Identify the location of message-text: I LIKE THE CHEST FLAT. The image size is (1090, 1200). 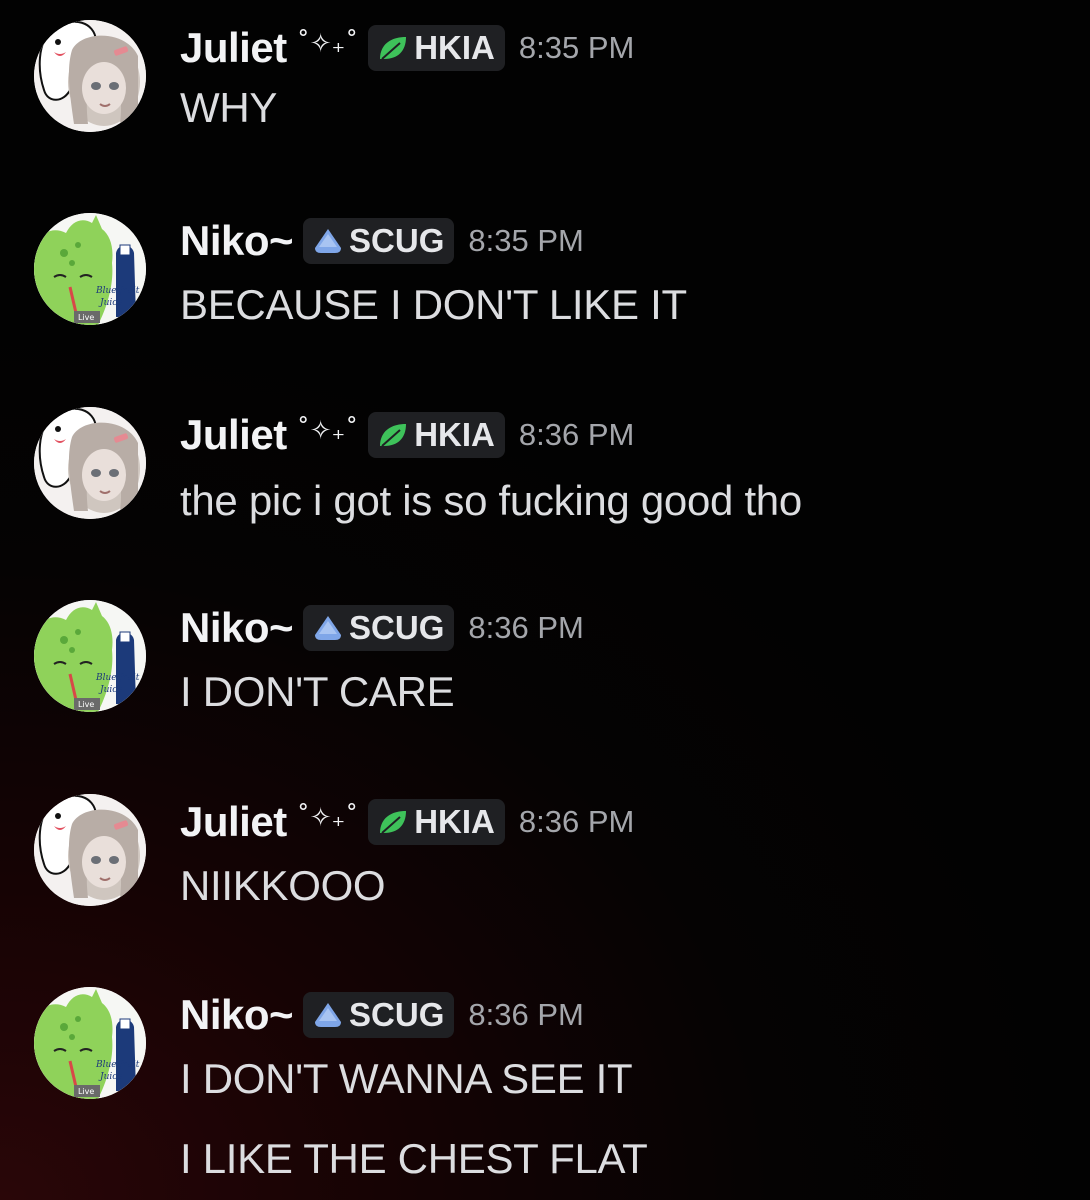
(414, 1158).